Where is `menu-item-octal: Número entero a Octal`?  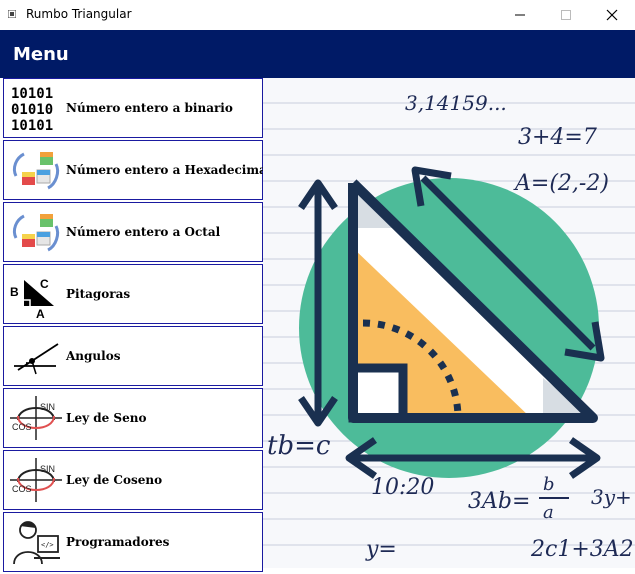
menu-item-octal: Número entero a Octal is located at coordinates (133, 232).